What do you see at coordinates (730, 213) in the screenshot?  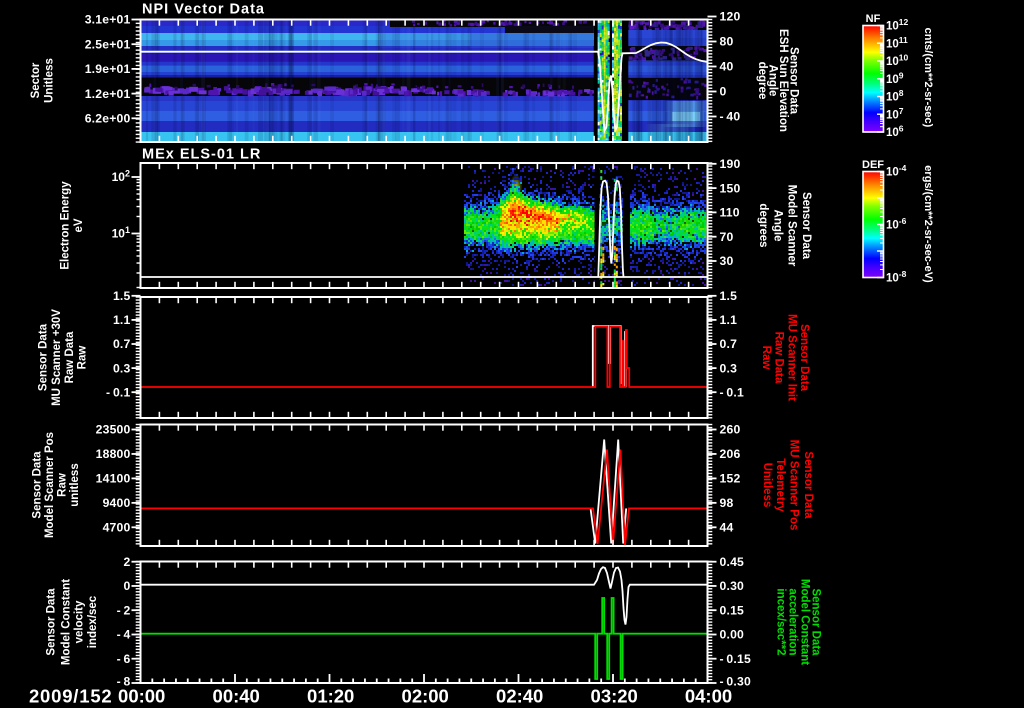 I see `svg-text: 110` at bounding box center [730, 213].